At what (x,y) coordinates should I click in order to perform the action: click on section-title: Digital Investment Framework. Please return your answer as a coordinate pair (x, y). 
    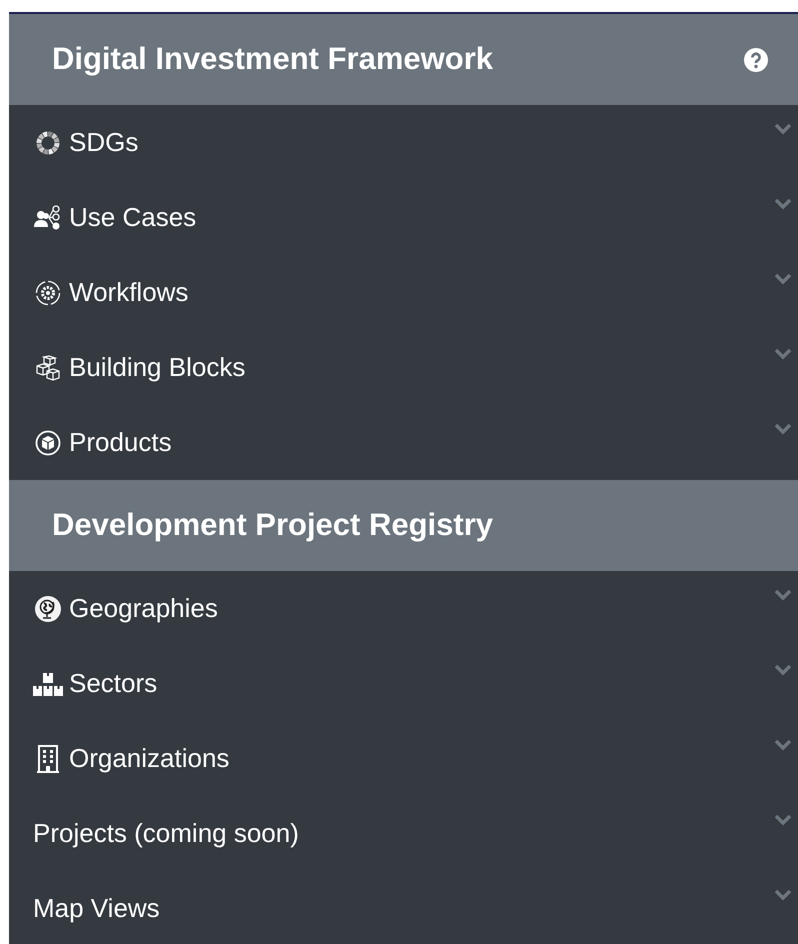
    Looking at the image, I should click on (273, 59).